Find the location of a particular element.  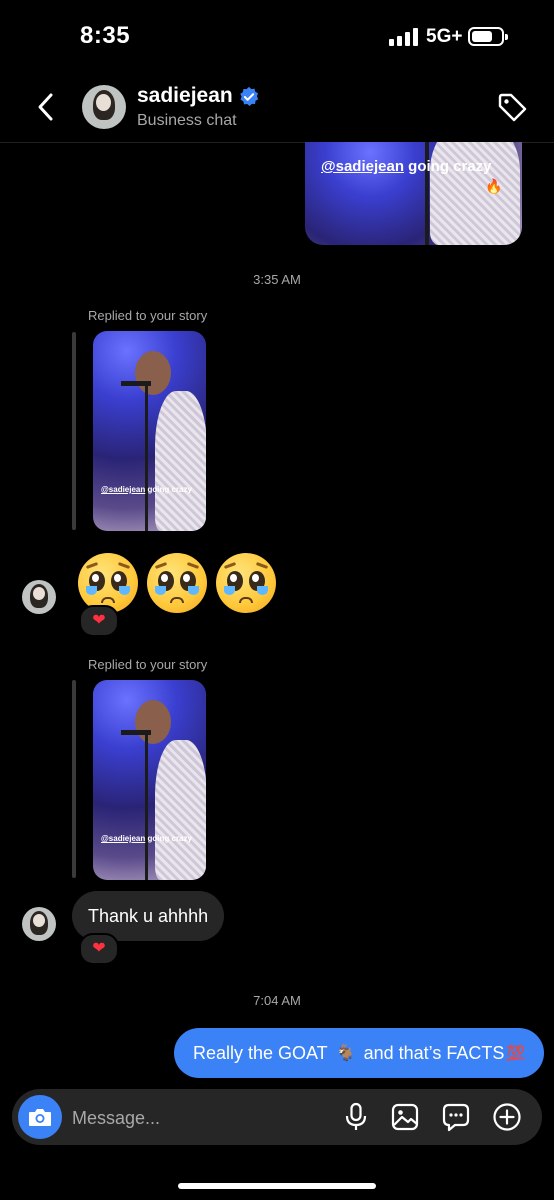

header-avatar is located at coordinates (104, 107).